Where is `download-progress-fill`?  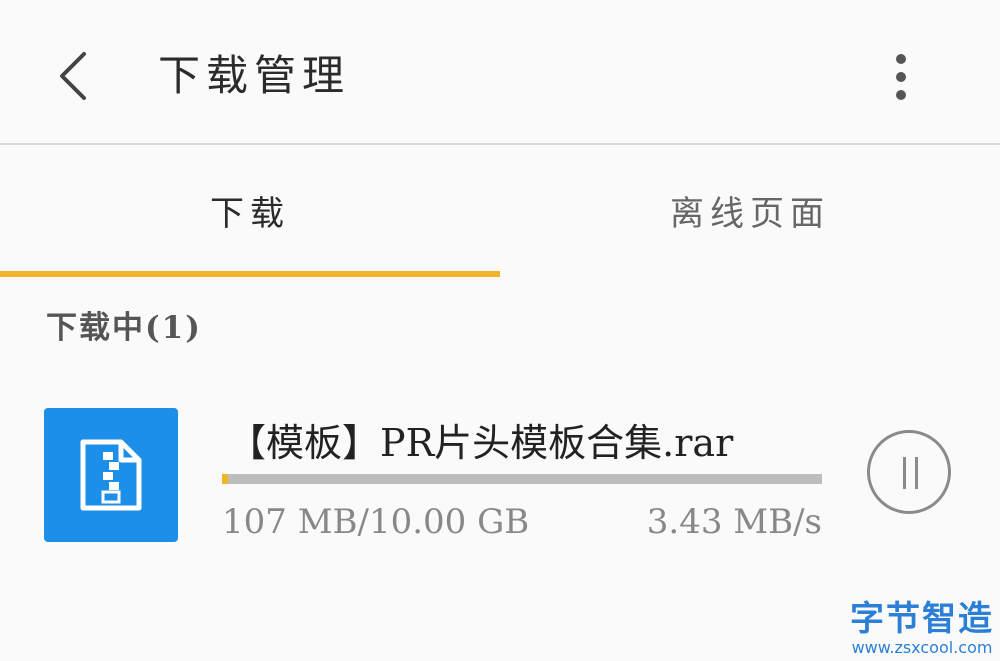 download-progress-fill is located at coordinates (225, 479).